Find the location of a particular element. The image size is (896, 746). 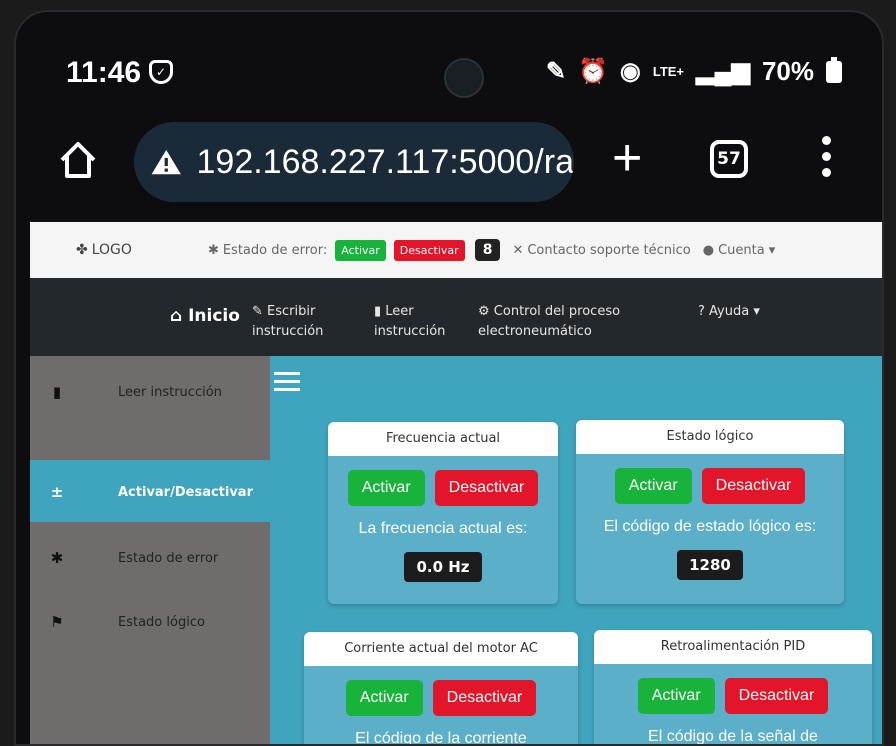

address-bar: 192.168.227.117:5000/ra is located at coordinates (354, 162).